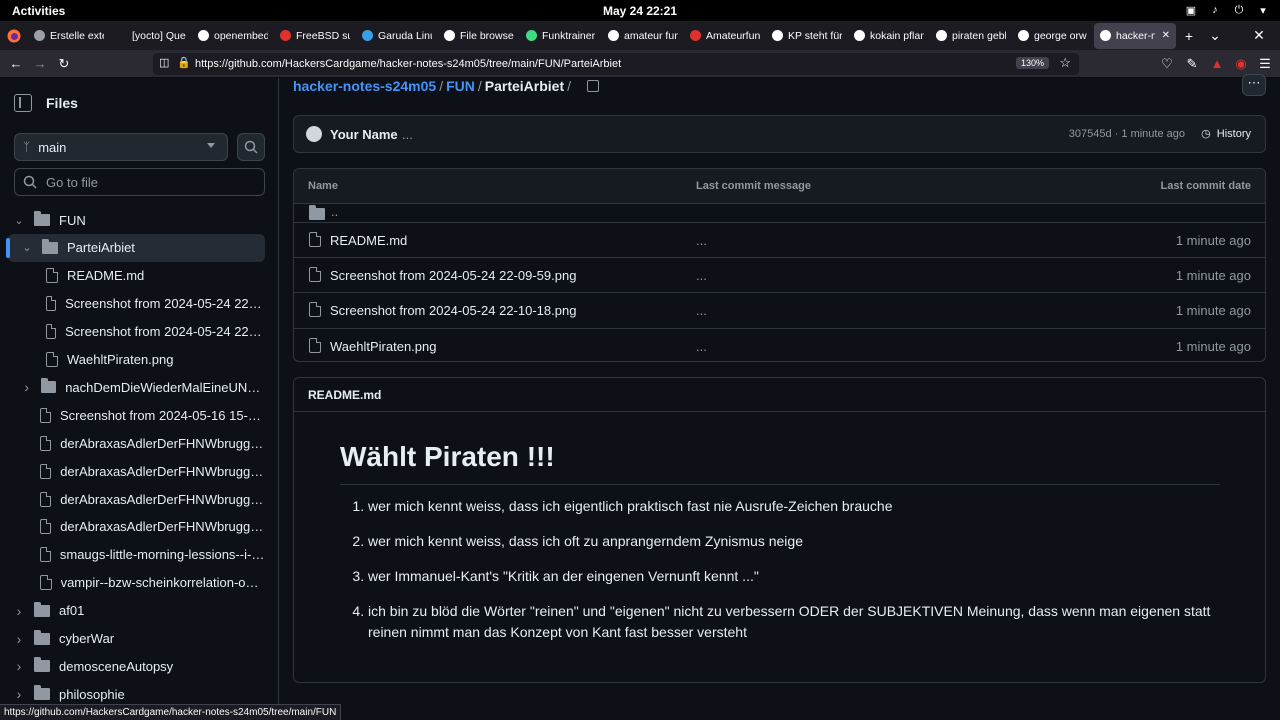 The width and height of the screenshot is (1280, 720). Describe the element at coordinates (889, 36) in the screenshot. I see `browser-tab: kokain pflan` at that location.